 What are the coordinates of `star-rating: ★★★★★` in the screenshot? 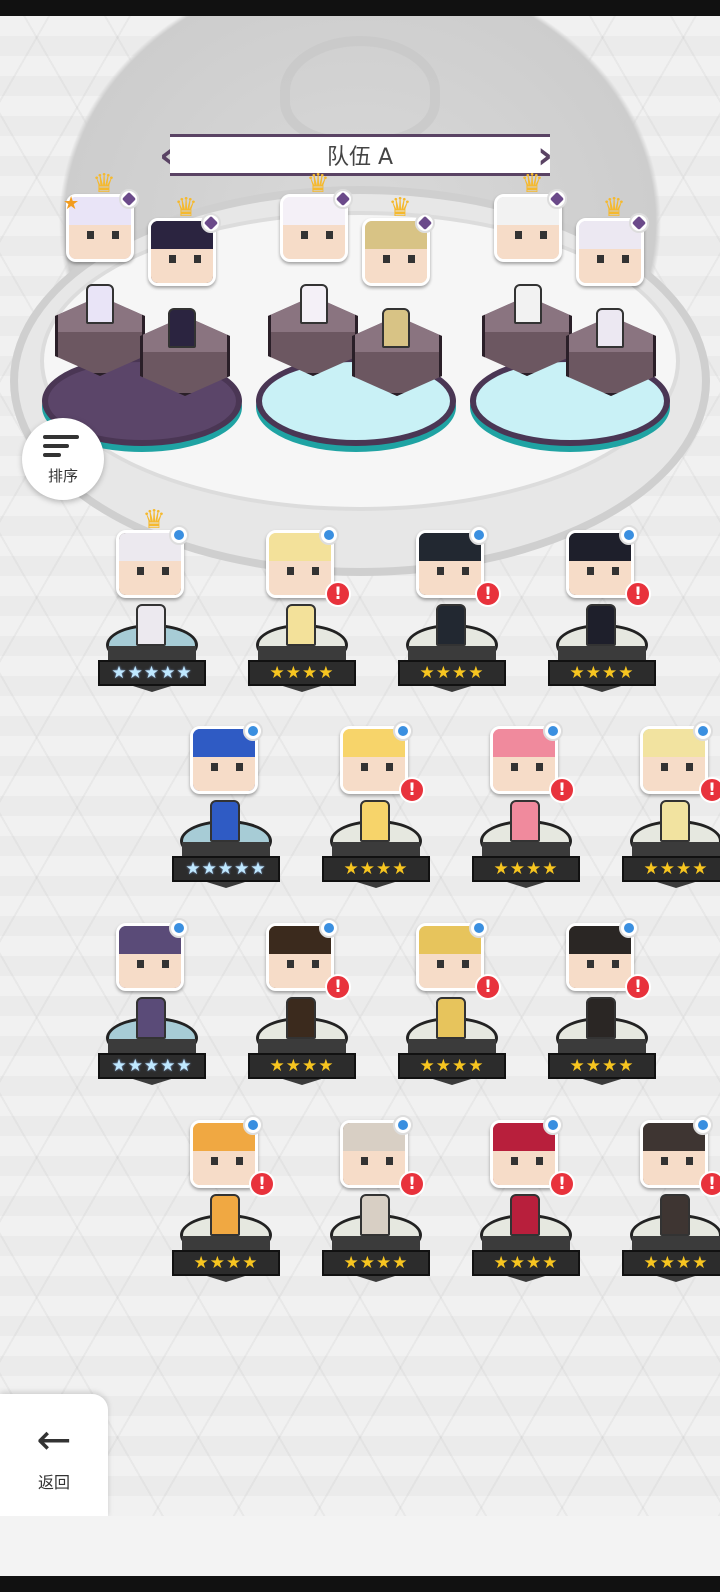 It's located at (152, 1066).